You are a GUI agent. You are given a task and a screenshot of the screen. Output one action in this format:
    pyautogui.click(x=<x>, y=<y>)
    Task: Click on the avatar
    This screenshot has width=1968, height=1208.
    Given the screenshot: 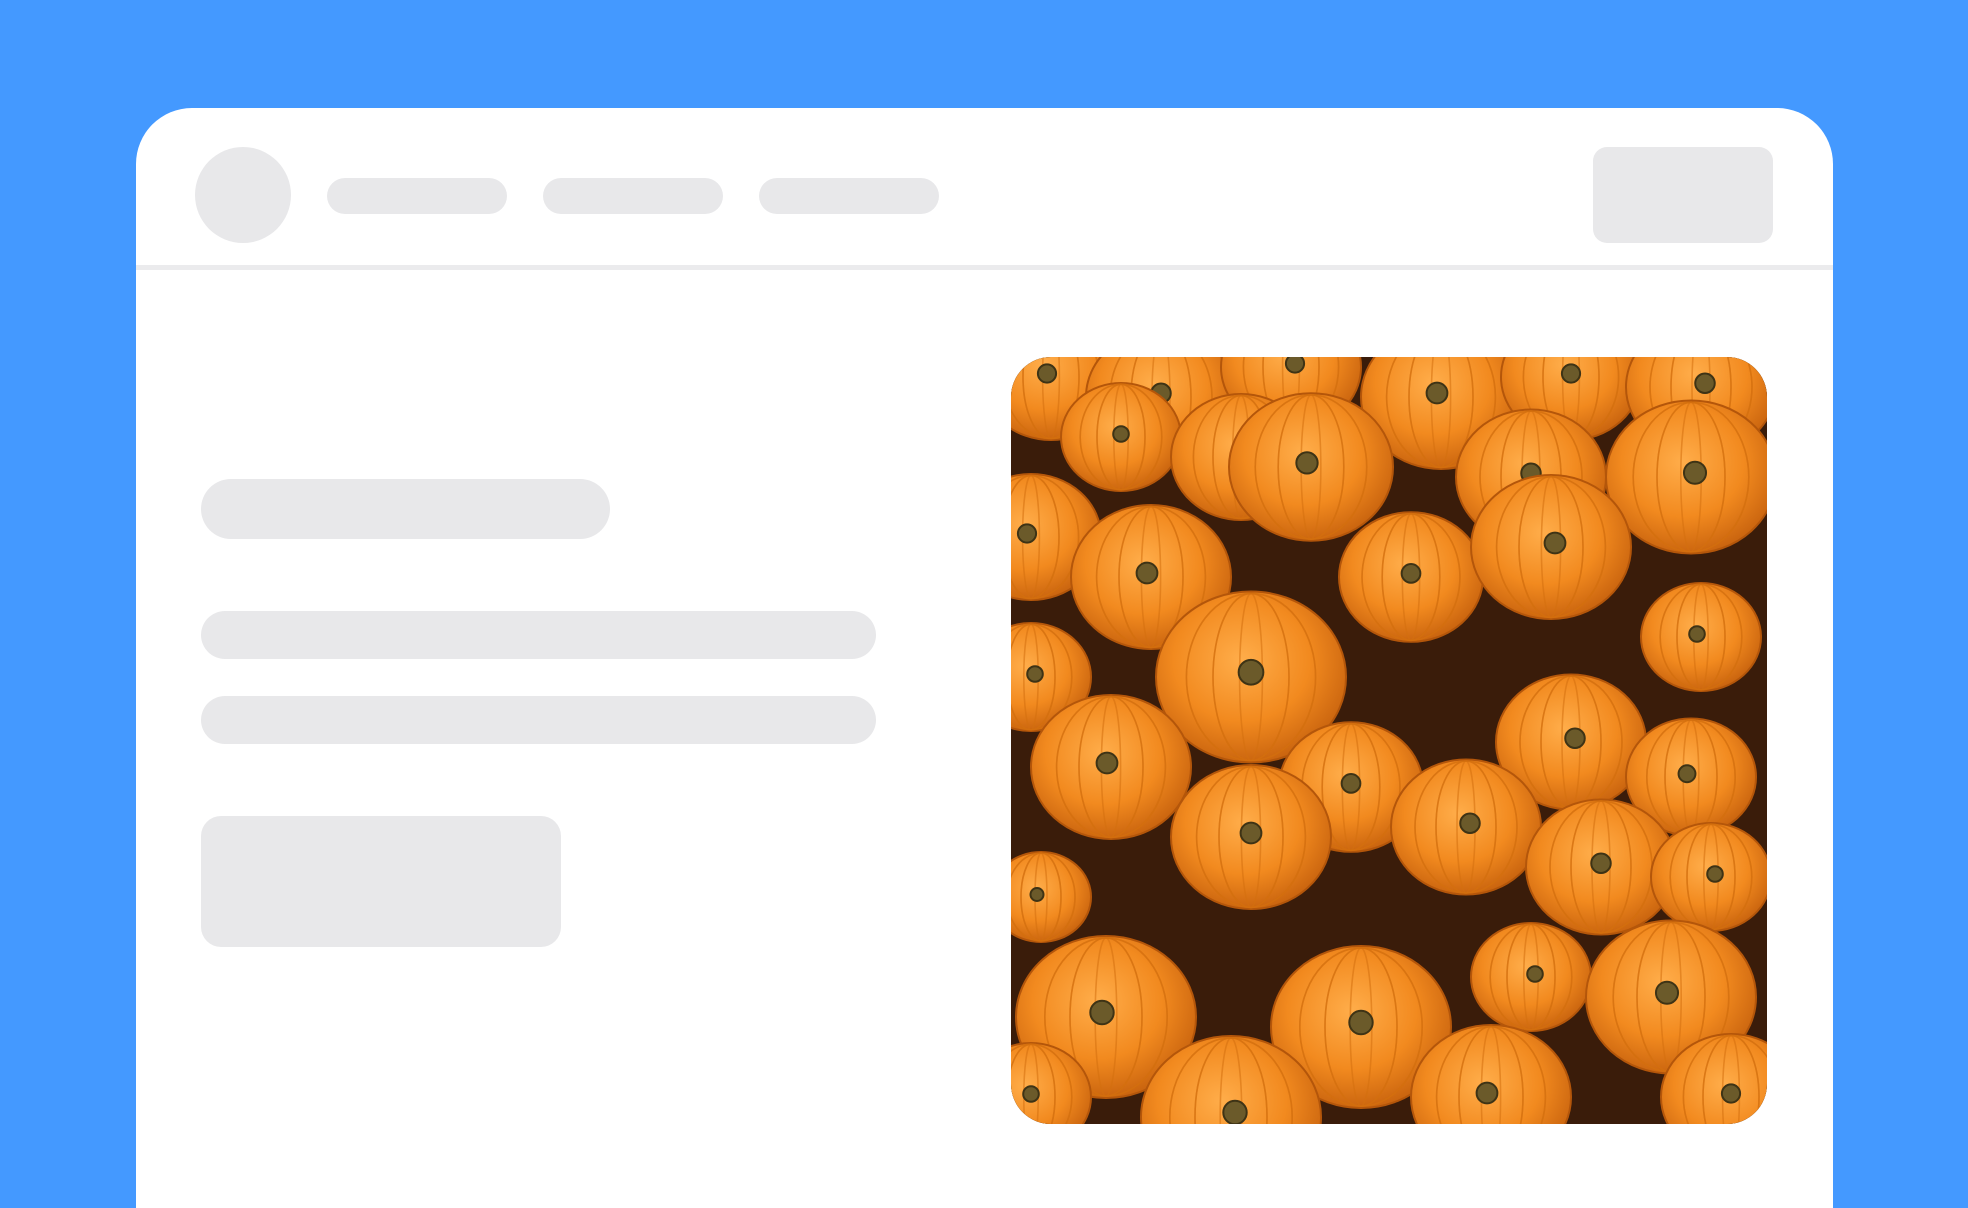 What is the action you would take?
    pyautogui.click(x=243, y=195)
    